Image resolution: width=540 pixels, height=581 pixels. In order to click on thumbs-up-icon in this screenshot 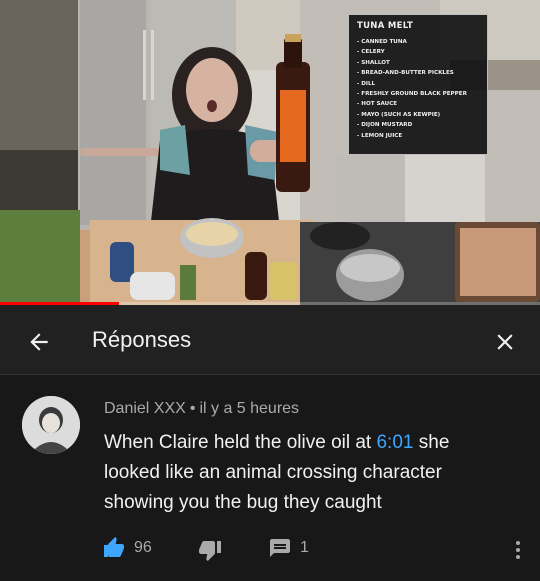, I will do `click(114, 547)`.